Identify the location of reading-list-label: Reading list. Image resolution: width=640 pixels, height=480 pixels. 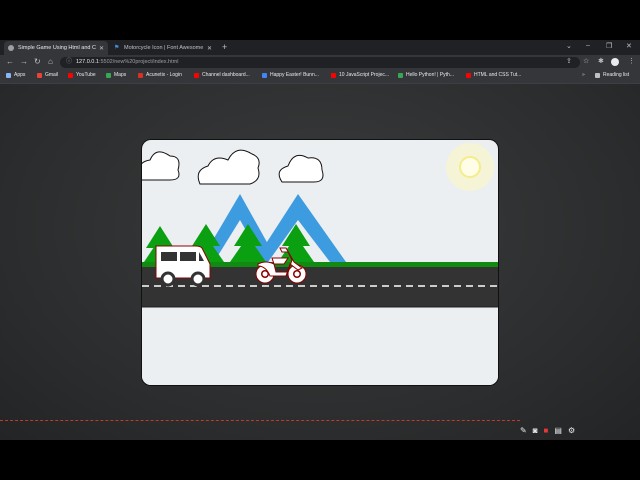
(616, 75).